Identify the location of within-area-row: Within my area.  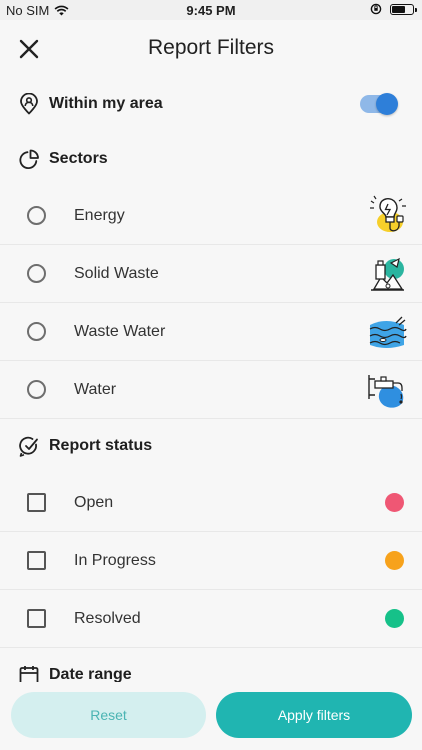
(211, 104).